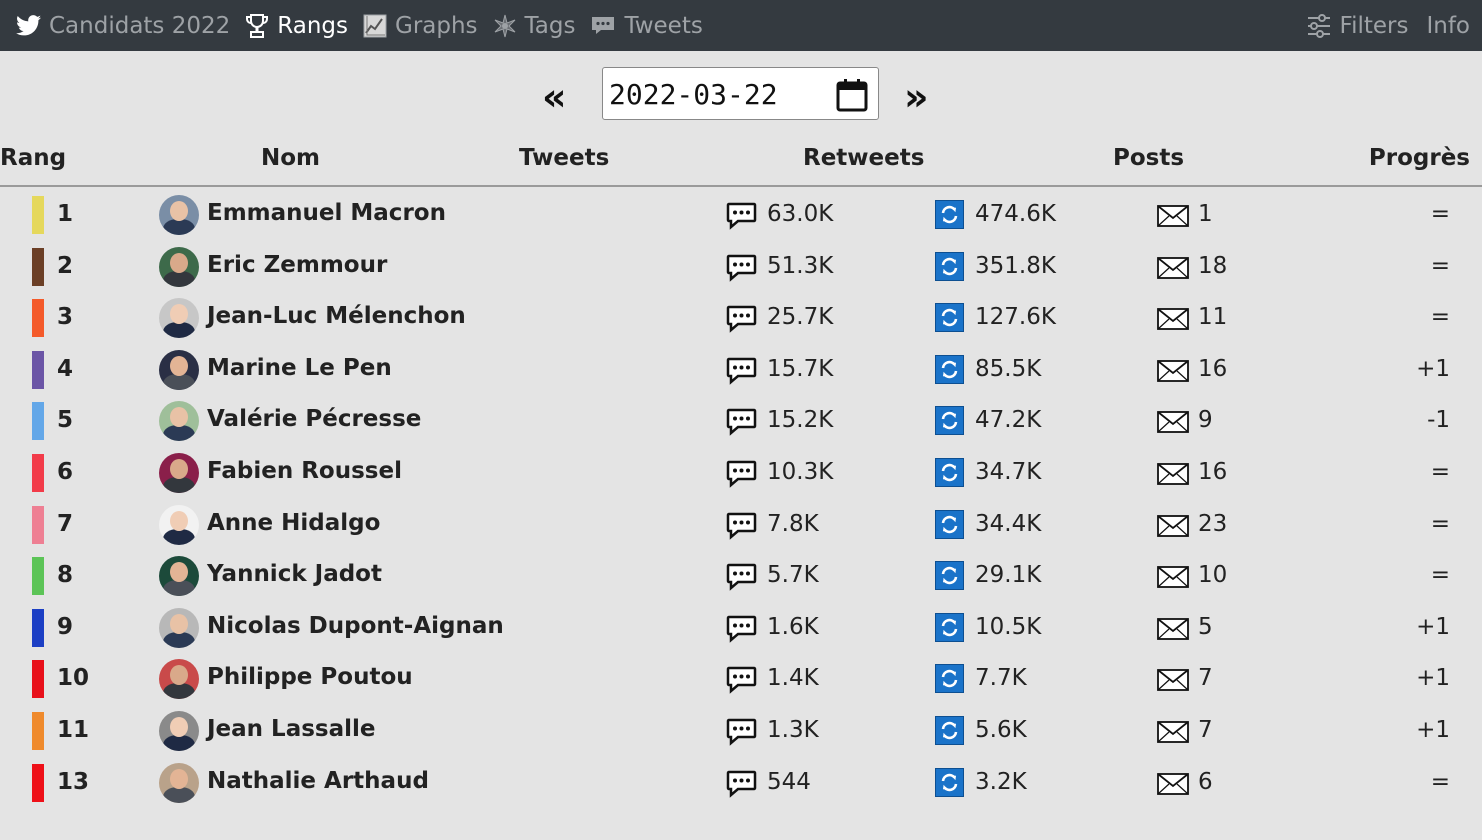 Image resolution: width=1482 pixels, height=840 pixels. What do you see at coordinates (916, 97) in the screenshot?
I see `next-date-button: »` at bounding box center [916, 97].